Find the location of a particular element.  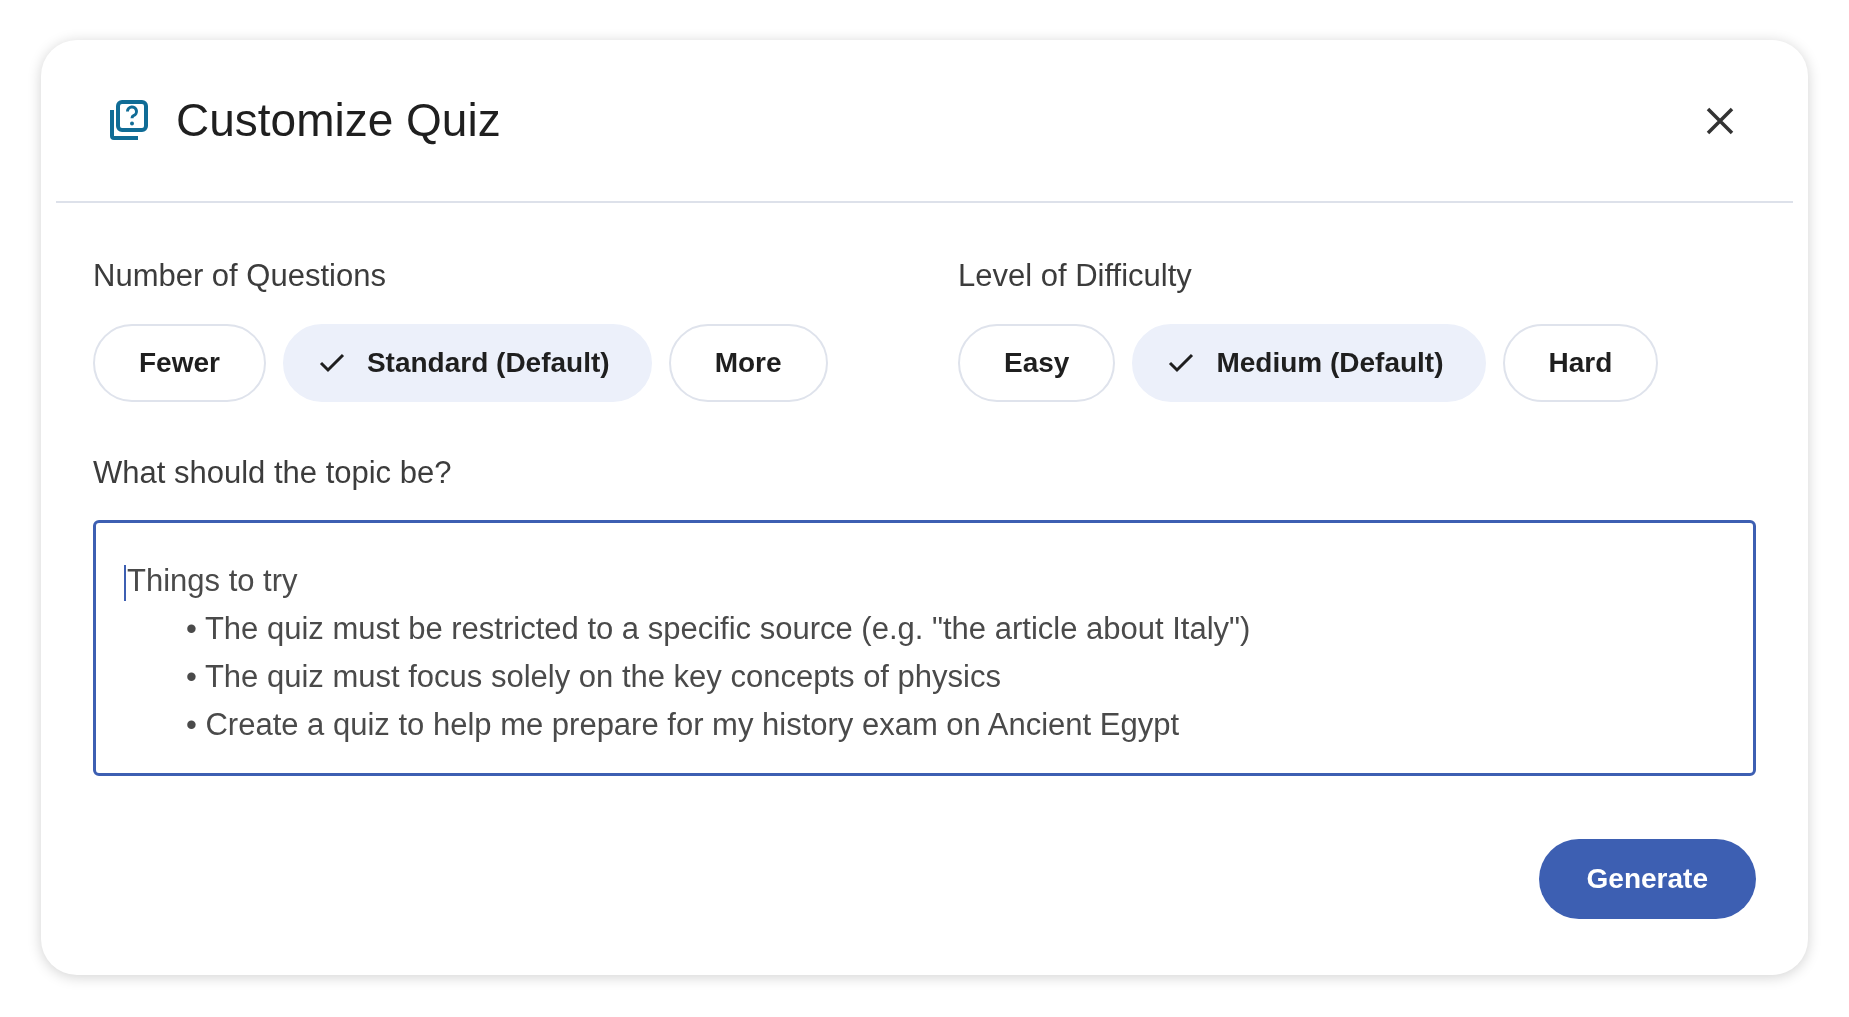

option-chip: Standard (Default) is located at coordinates (467, 362).